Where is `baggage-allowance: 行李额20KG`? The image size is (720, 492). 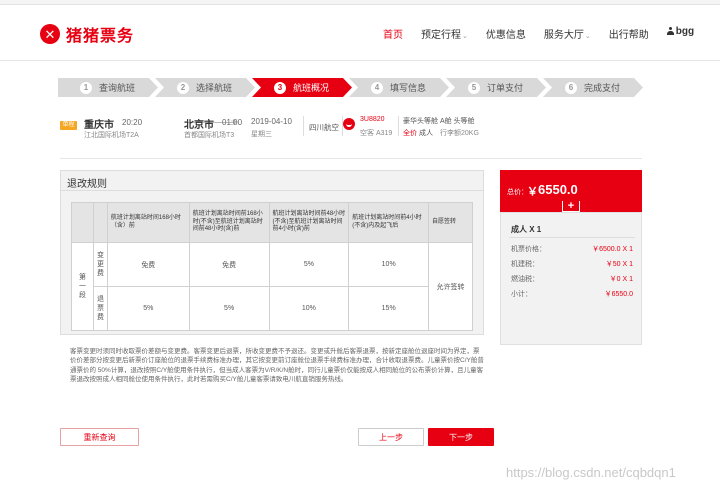
baggage-allowance: 行李额20KG is located at coordinates (459, 133).